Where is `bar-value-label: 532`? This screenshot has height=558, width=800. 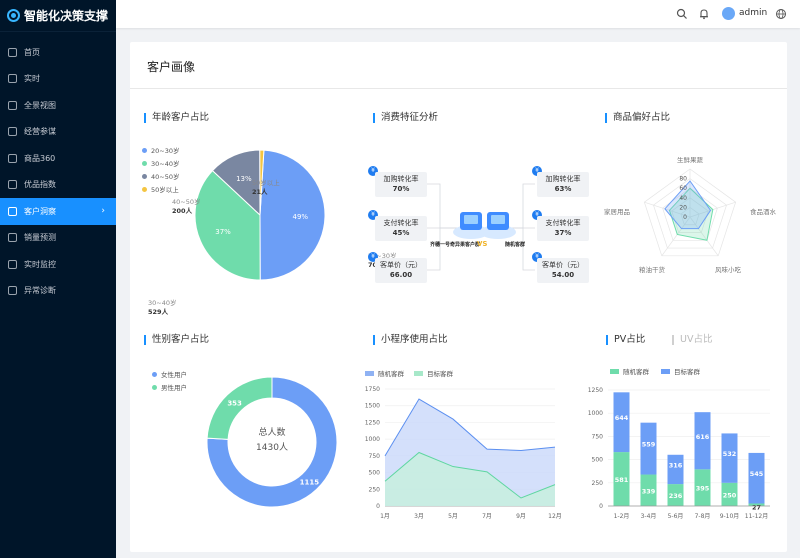
bar-value-label: 532 is located at coordinates (730, 454).